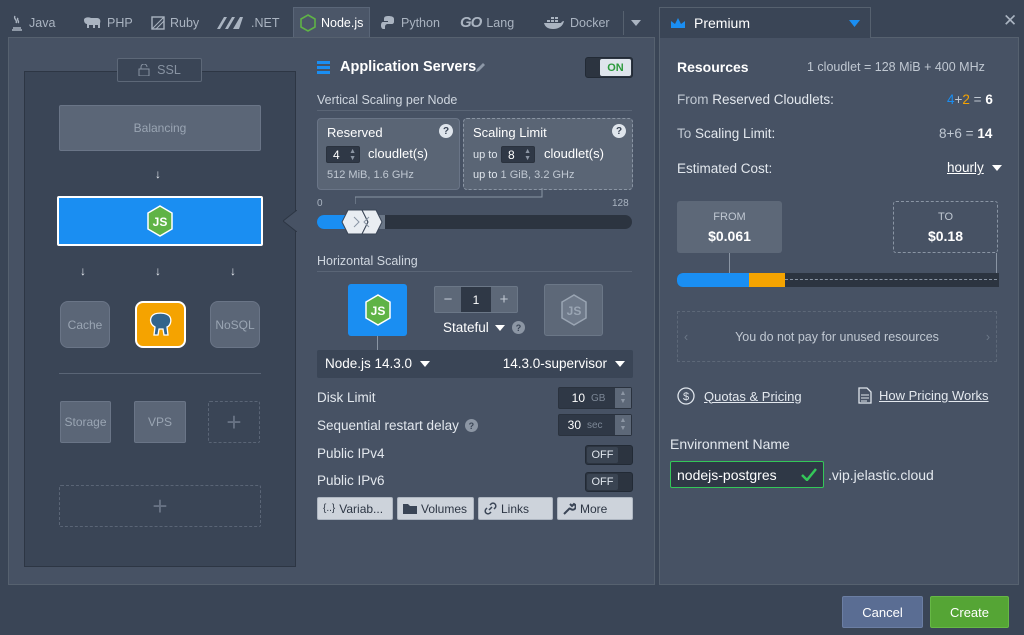 The width and height of the screenshot is (1024, 635). I want to click on java-icon, so click(17, 23).